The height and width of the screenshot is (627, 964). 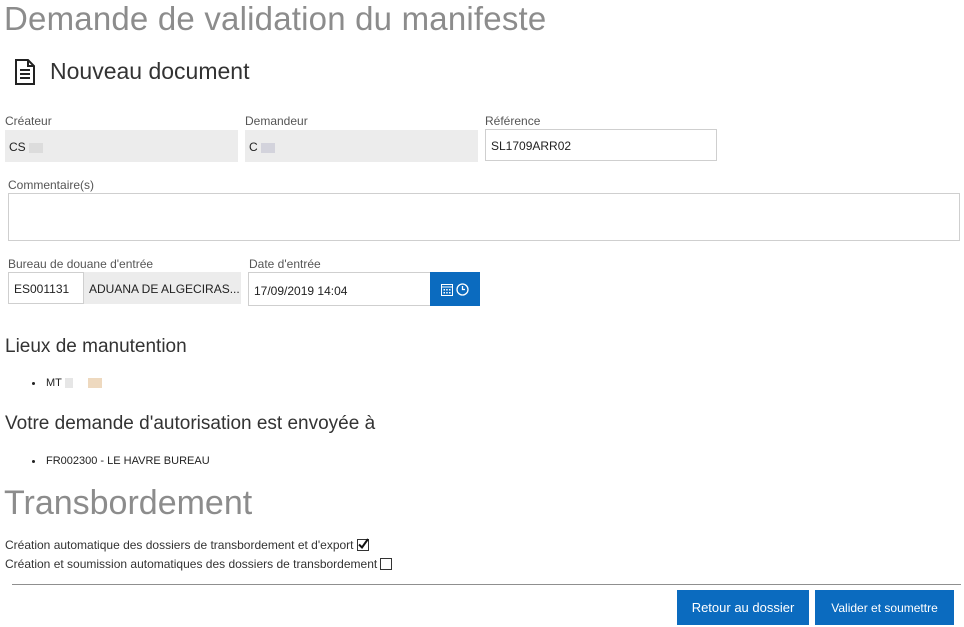 I want to click on document-title: Nouveau document, so click(x=150, y=71).